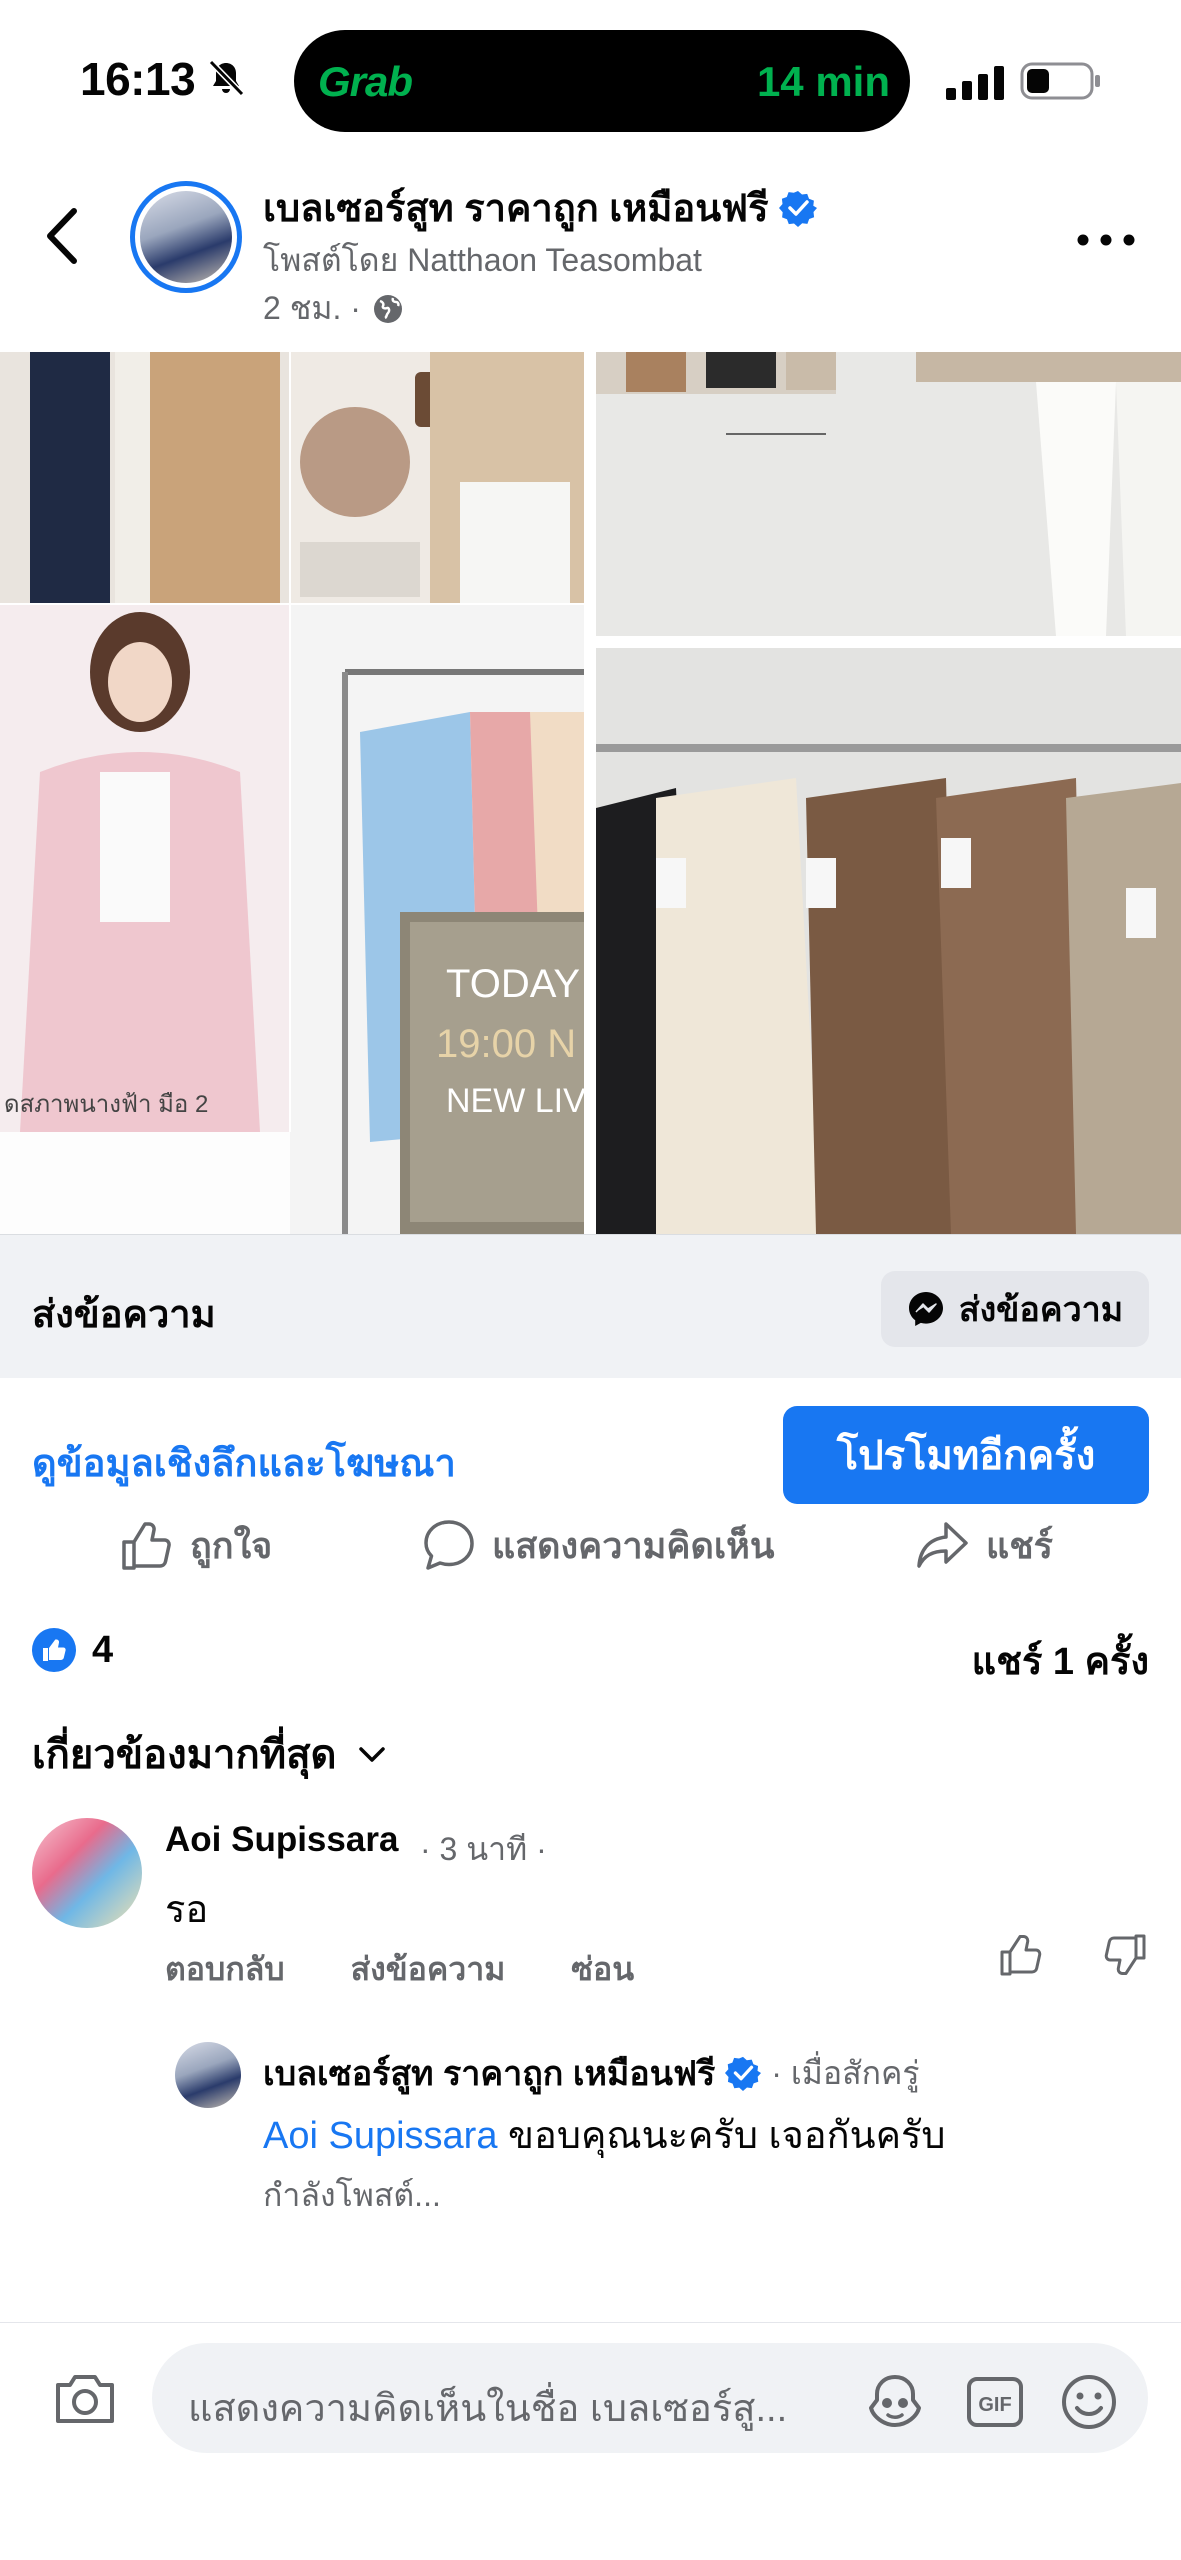 The height and width of the screenshot is (2560, 1181). Describe the element at coordinates (633, 1545) in the screenshot. I see `comment-label: แสดงความคิดเห็น` at that location.